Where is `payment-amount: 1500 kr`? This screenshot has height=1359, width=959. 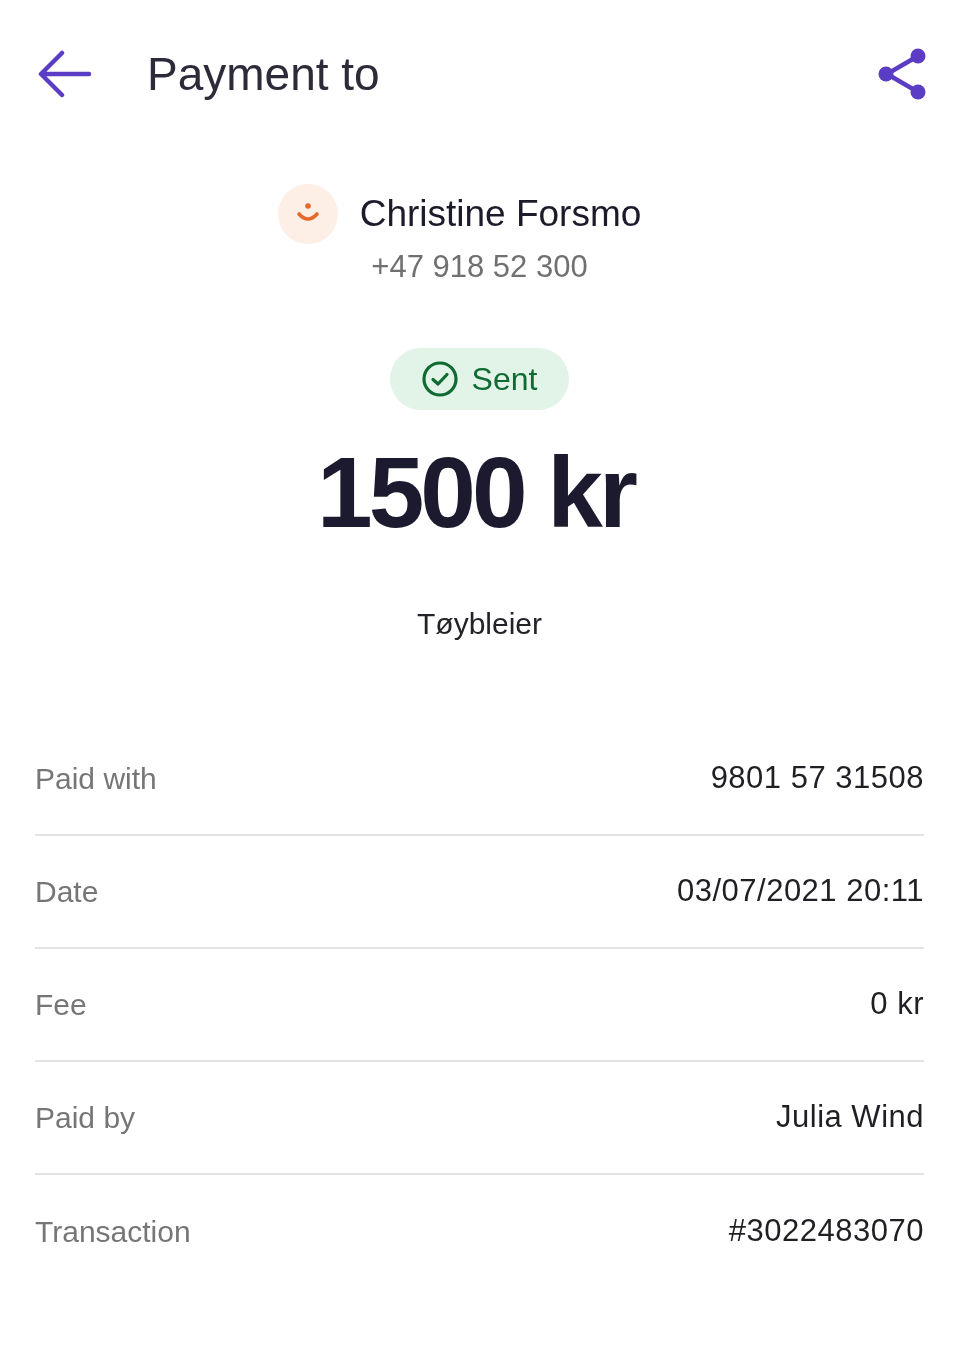 payment-amount: 1500 kr is located at coordinates (476, 492).